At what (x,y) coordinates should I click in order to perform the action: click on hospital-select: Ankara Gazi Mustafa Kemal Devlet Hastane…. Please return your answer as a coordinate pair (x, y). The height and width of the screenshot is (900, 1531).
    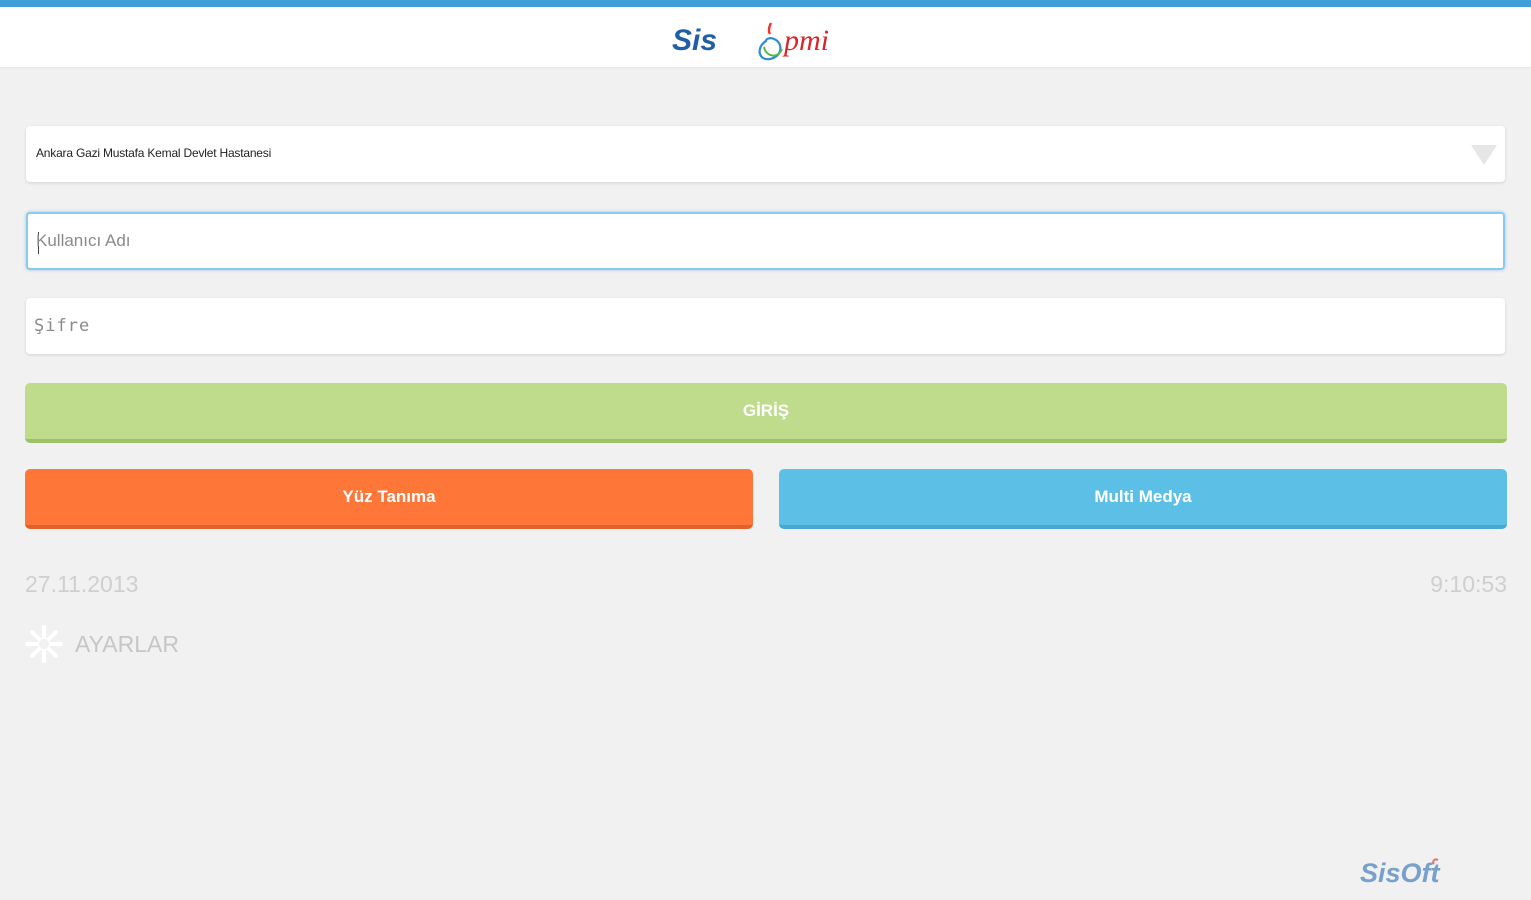
    Looking at the image, I should click on (765, 154).